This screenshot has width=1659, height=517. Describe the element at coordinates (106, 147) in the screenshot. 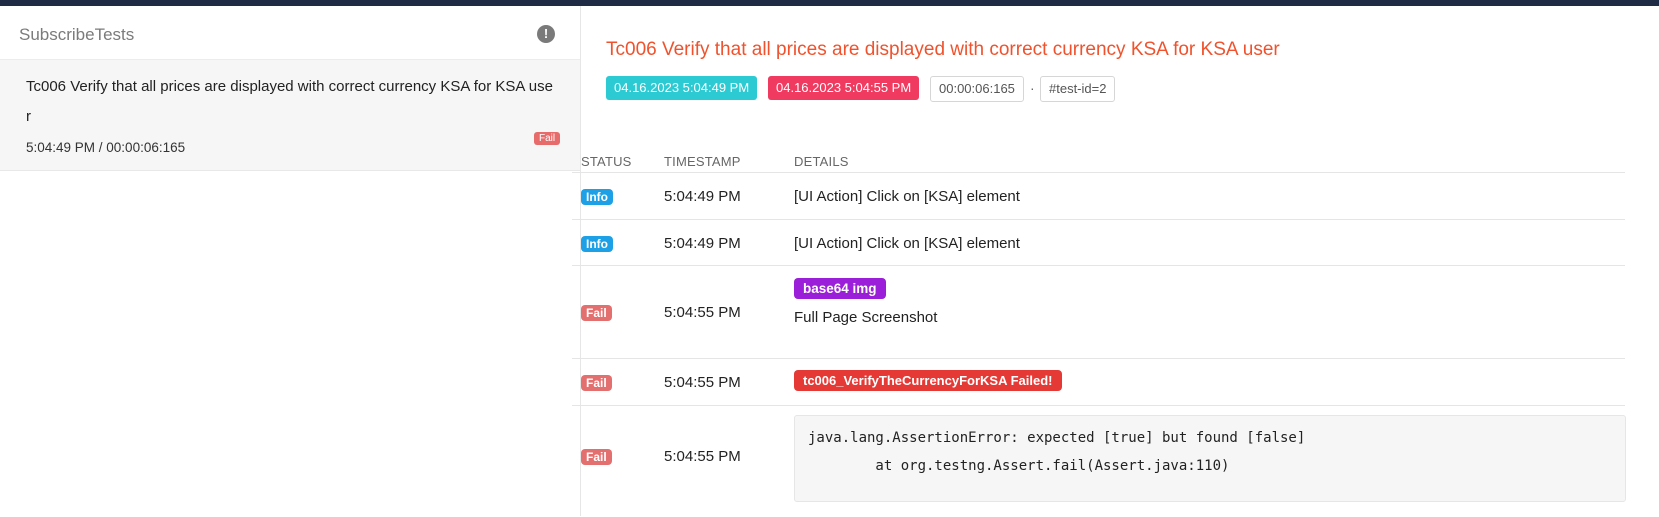

I see `test-item-time: 5:04:49 PM / 00:00:06:165` at that location.